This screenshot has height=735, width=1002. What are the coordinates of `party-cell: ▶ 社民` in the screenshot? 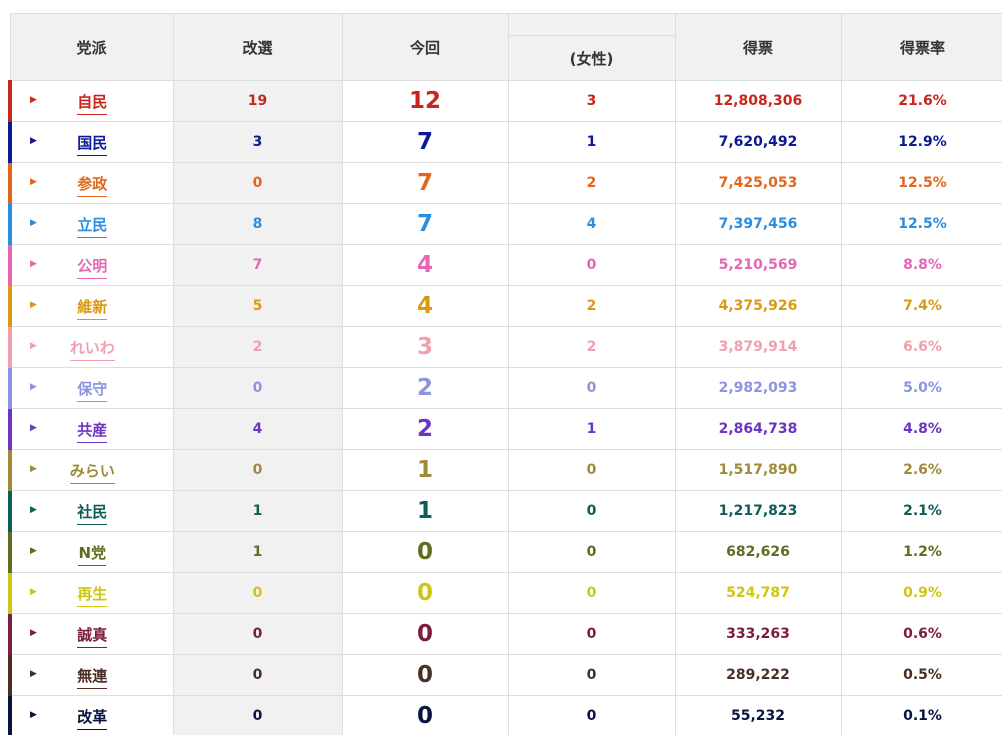 It's located at (91, 511).